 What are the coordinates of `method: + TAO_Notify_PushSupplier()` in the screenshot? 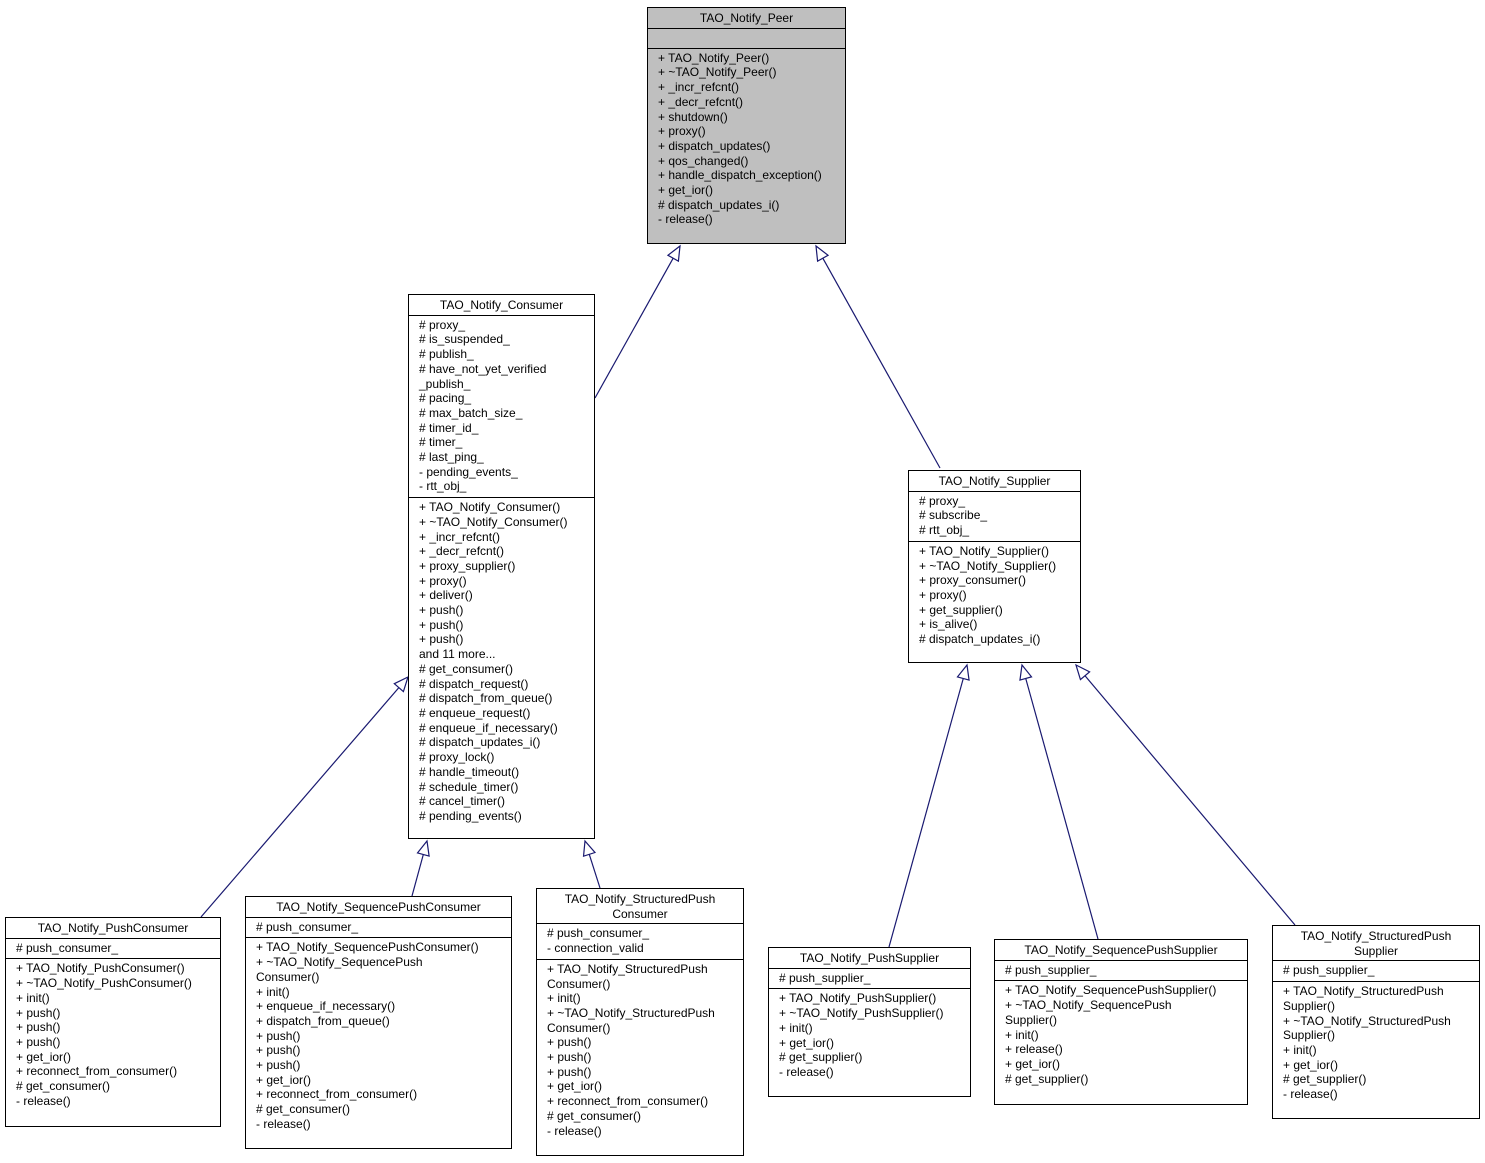 It's located at (872, 998).